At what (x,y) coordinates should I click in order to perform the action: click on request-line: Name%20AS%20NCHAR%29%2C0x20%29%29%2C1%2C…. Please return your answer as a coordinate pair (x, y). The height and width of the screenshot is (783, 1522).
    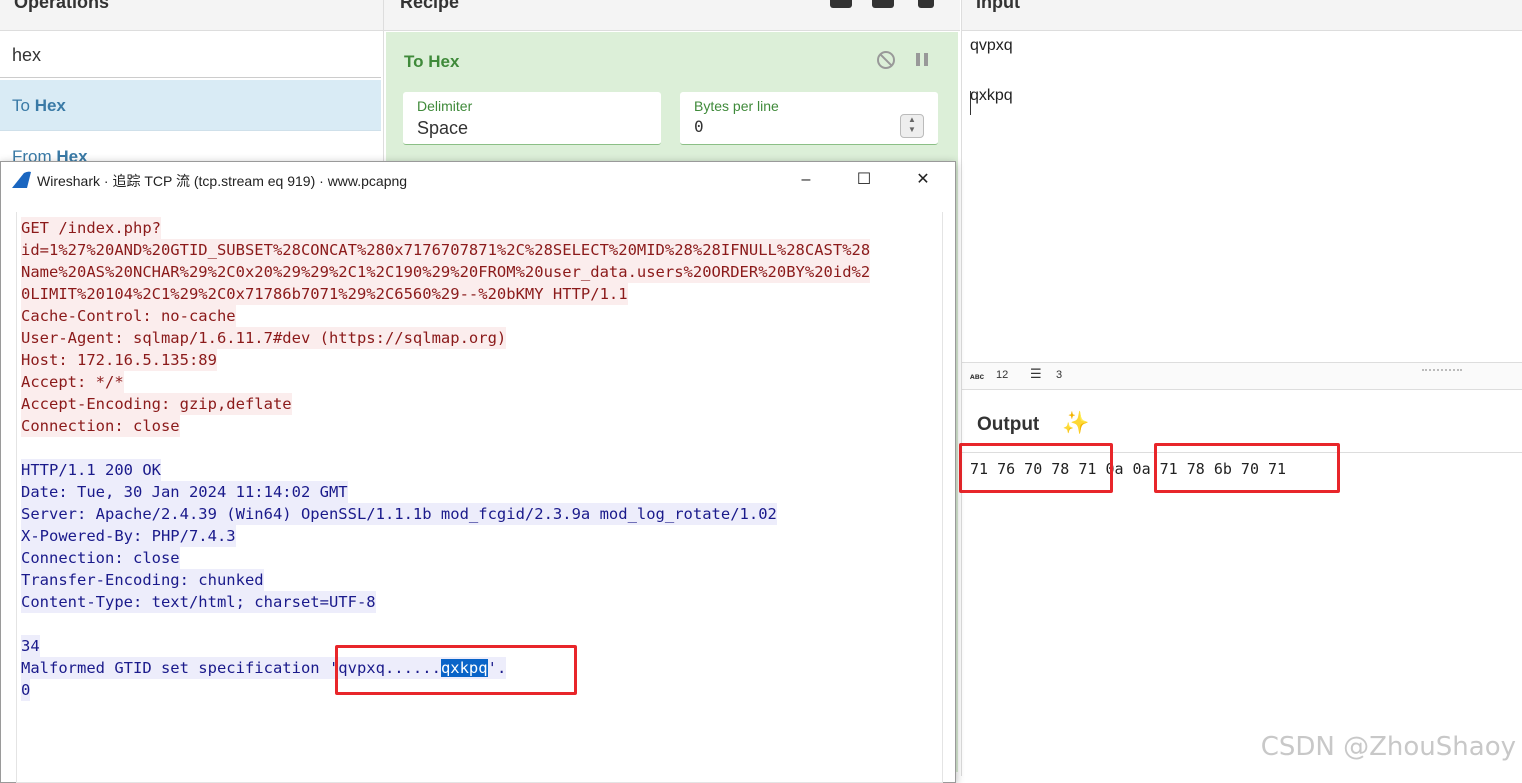
    Looking at the image, I should click on (446, 272).